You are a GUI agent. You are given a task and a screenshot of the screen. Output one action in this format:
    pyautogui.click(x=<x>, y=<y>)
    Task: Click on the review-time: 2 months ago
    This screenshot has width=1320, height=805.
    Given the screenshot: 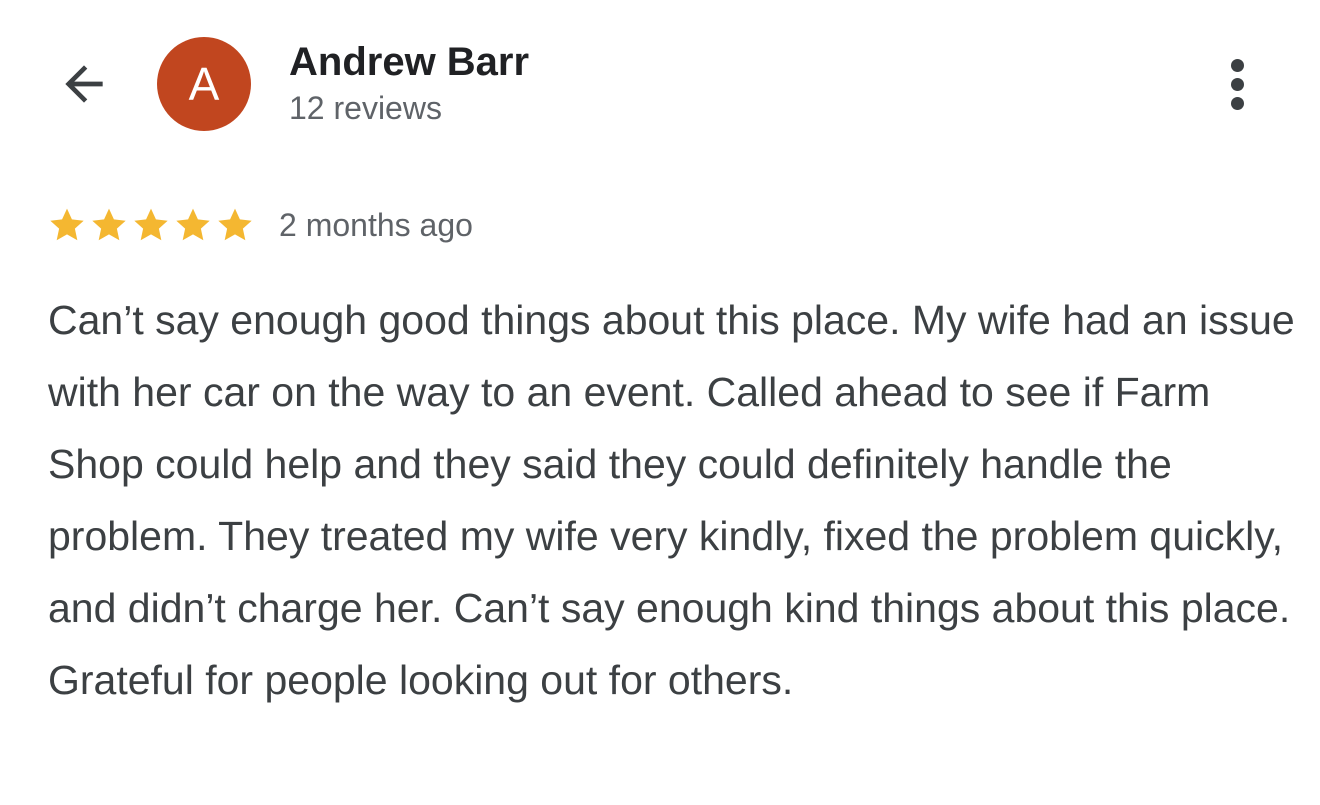 What is the action you would take?
    pyautogui.click(x=376, y=224)
    